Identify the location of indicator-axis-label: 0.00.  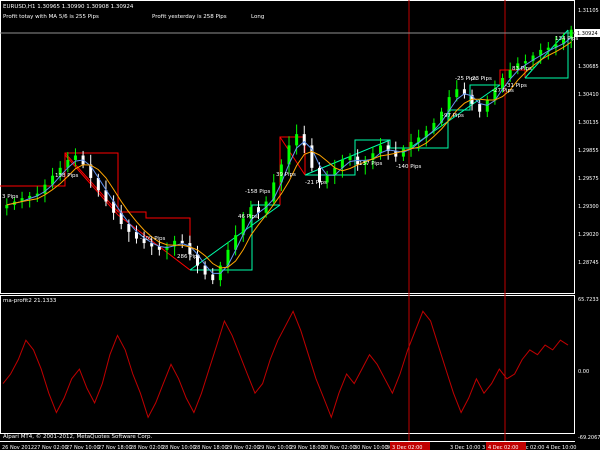
(583, 372).